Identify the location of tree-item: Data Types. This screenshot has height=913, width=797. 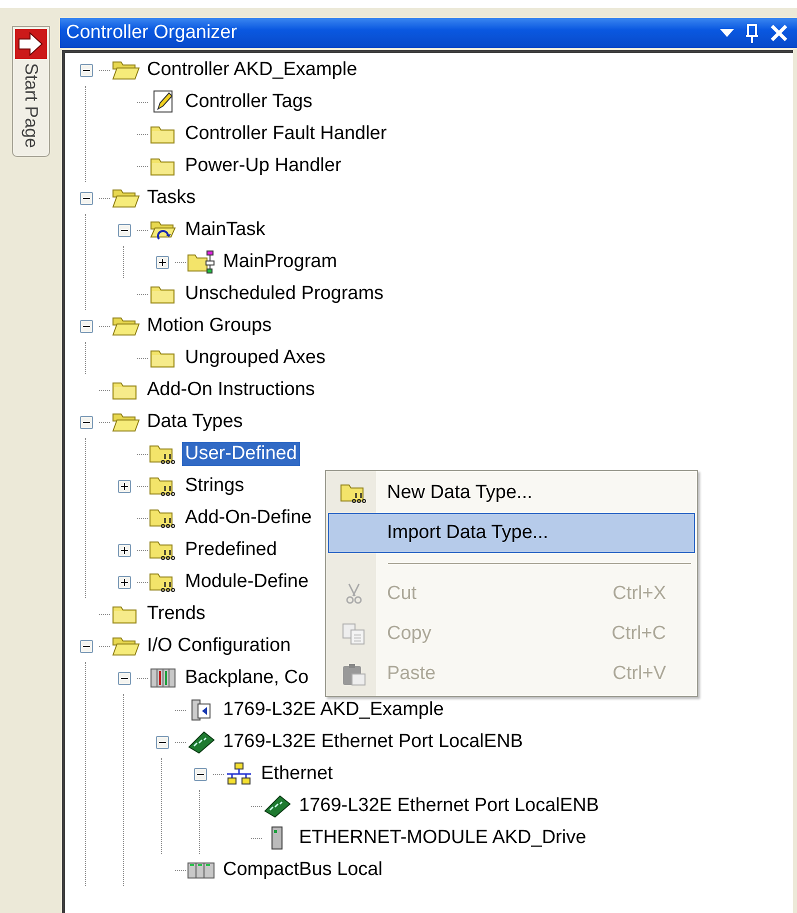
(195, 422).